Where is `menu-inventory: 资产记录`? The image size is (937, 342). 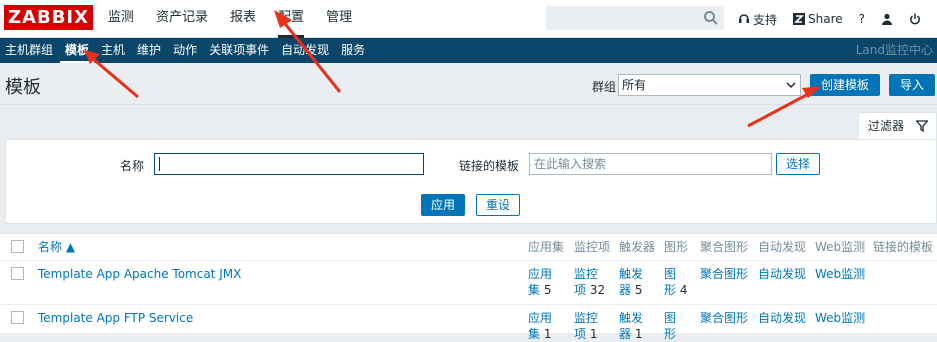
menu-inventory: 资产记录 is located at coordinates (182, 19).